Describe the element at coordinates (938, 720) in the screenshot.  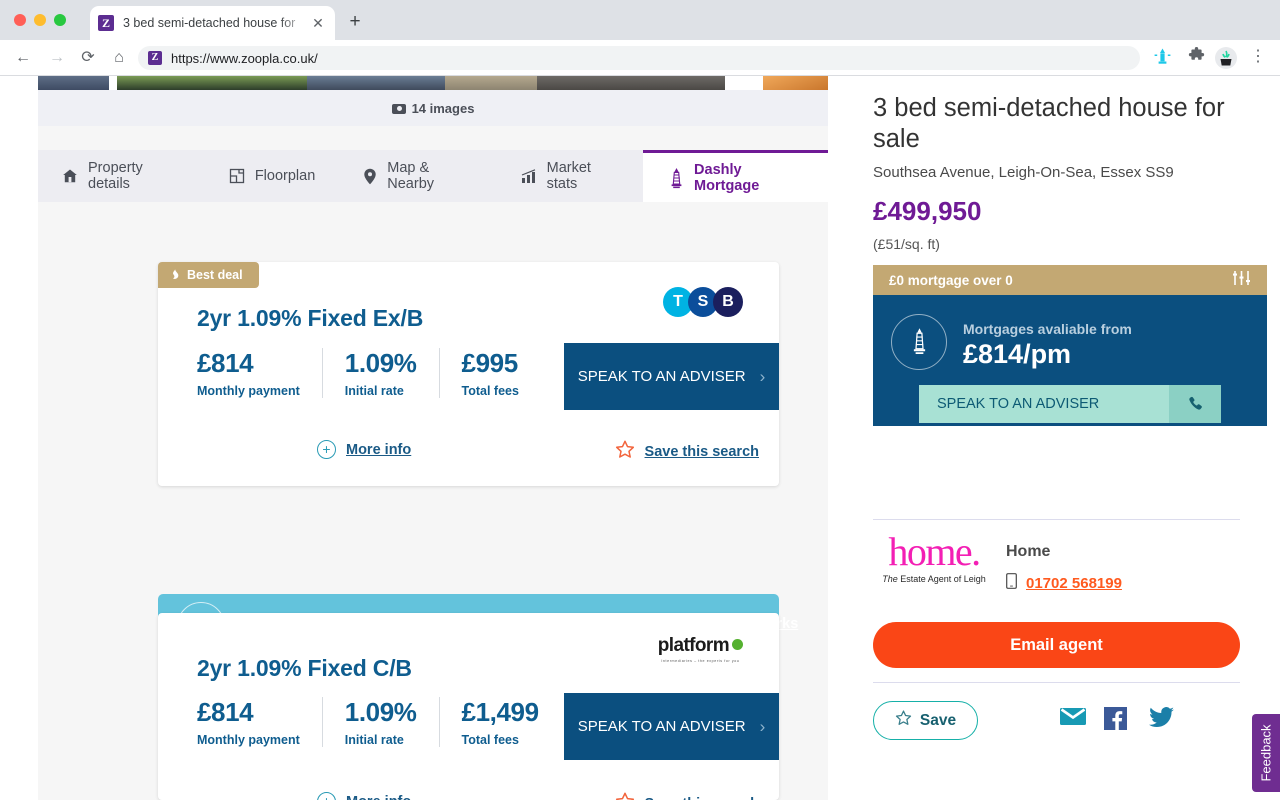
I see `save-listing-label: Save` at that location.